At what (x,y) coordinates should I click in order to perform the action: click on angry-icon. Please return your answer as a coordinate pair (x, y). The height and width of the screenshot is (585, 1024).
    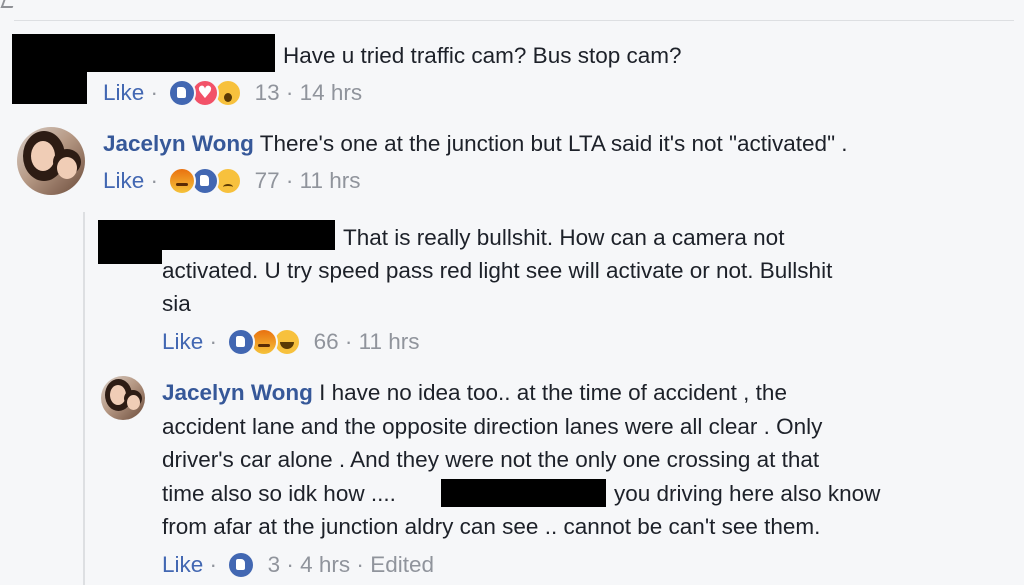
    Looking at the image, I should click on (182, 181).